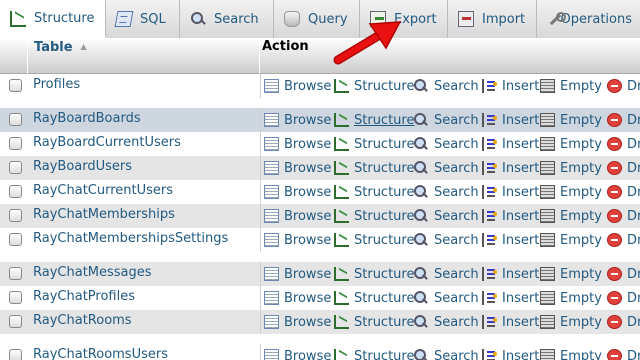  Describe the element at coordinates (56, 84) in the screenshot. I see `table-name-link: Profiles` at that location.